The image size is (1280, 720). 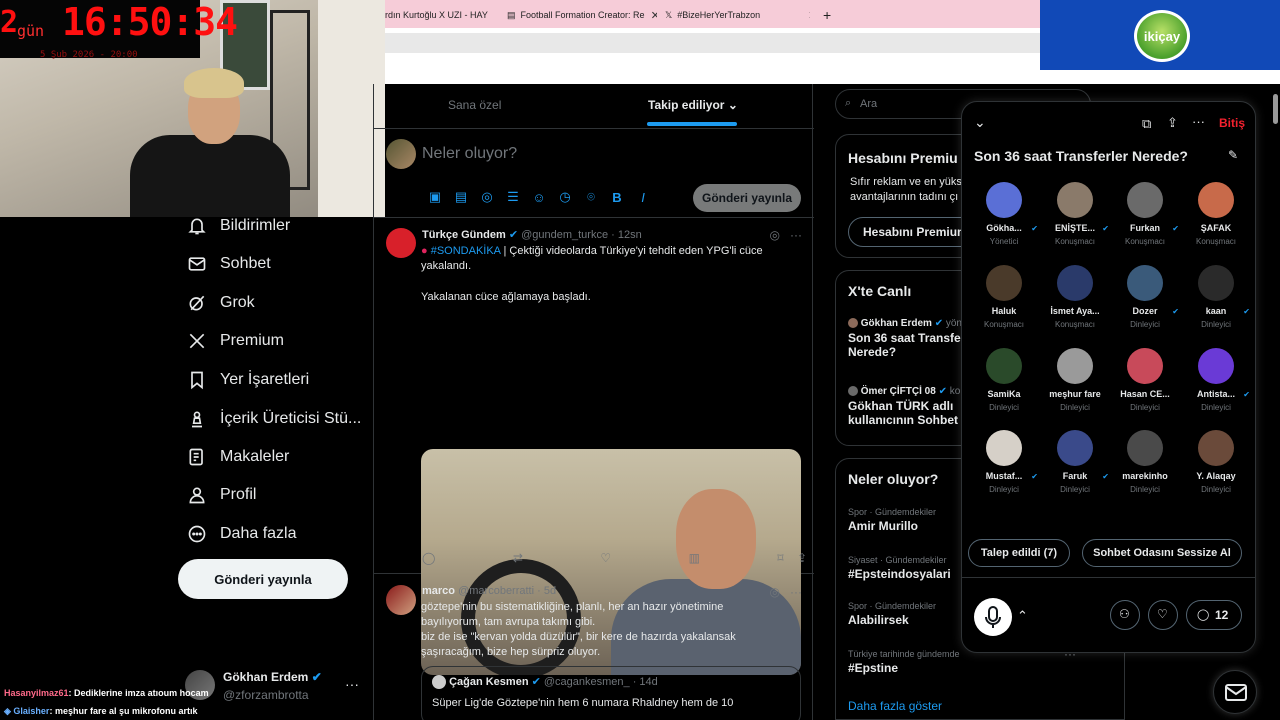 What do you see at coordinates (466, 251) in the screenshot?
I see `hashtag-link: #SONDAKİKA` at bounding box center [466, 251].